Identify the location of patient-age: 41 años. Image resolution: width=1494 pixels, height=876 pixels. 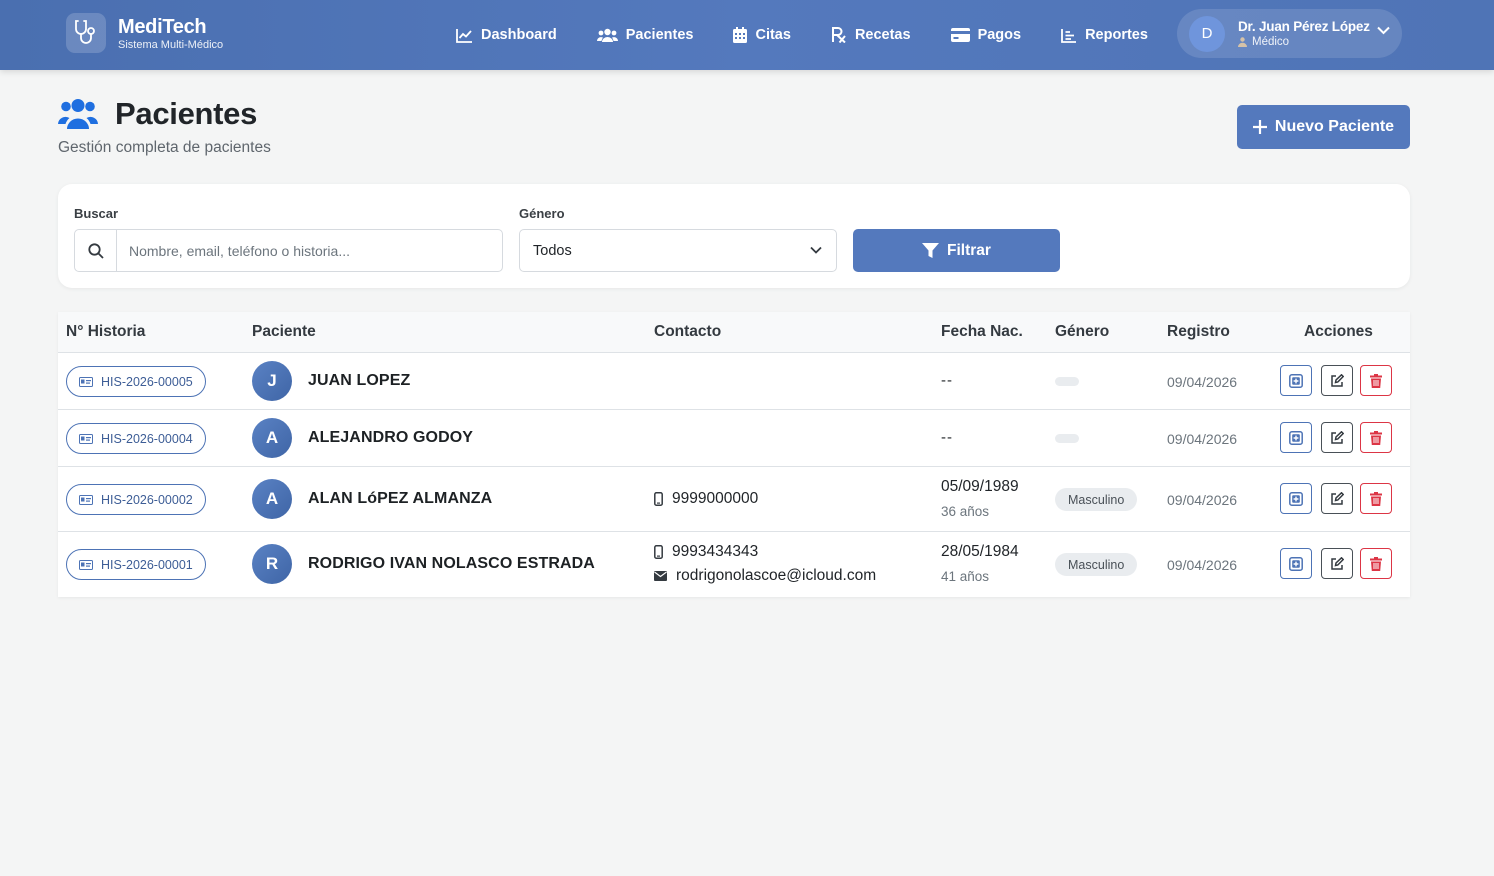
(965, 576).